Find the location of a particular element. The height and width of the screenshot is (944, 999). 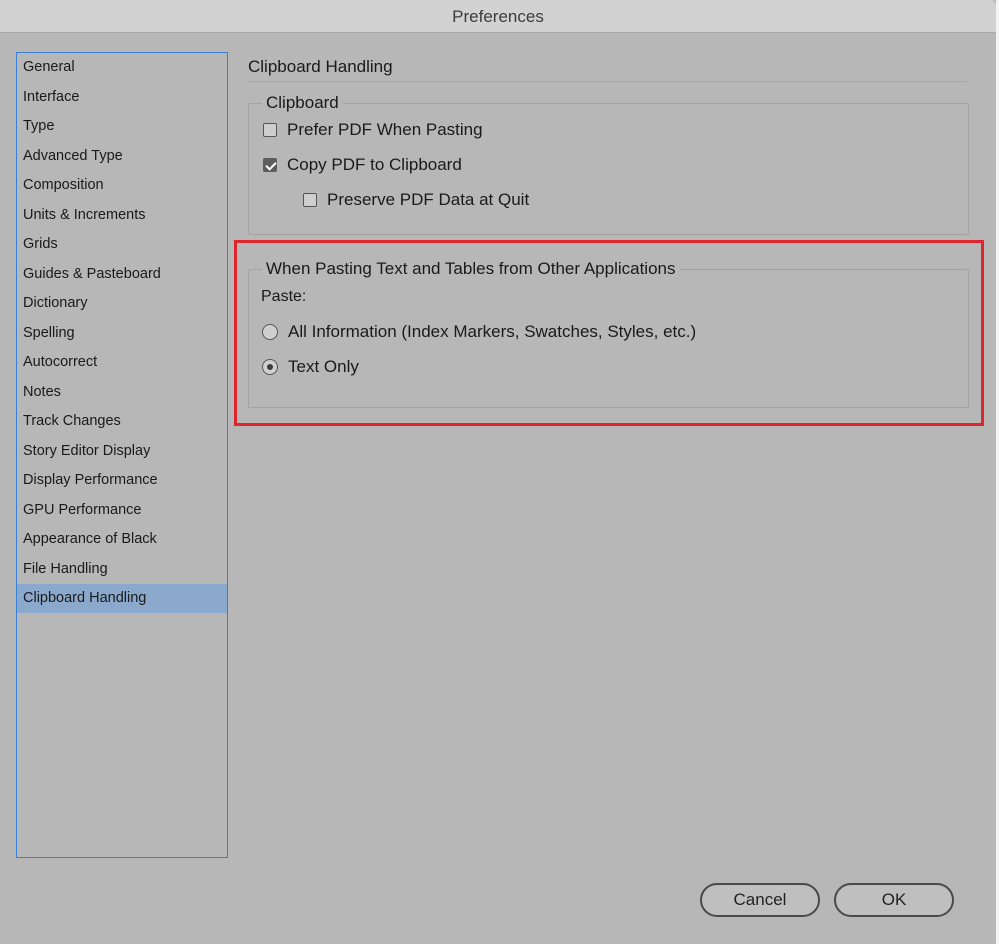

sidebar-item-spelling: Spelling is located at coordinates (122, 333).